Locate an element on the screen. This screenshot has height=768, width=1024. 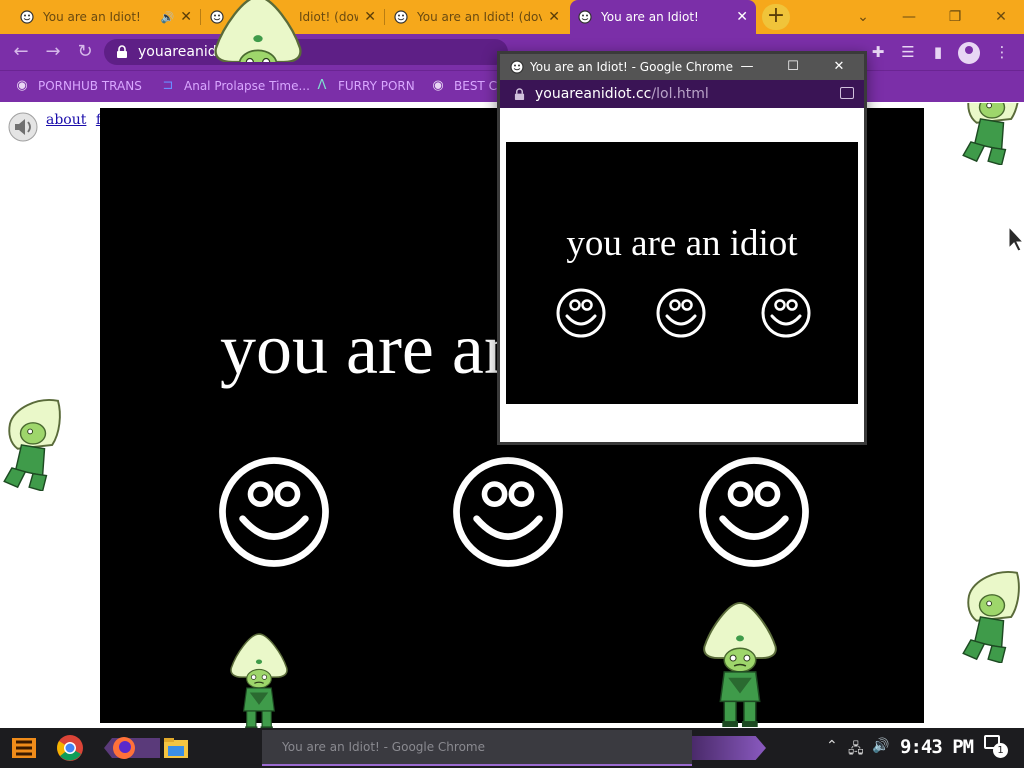
popup-blocked-icon is located at coordinates (847, 93).